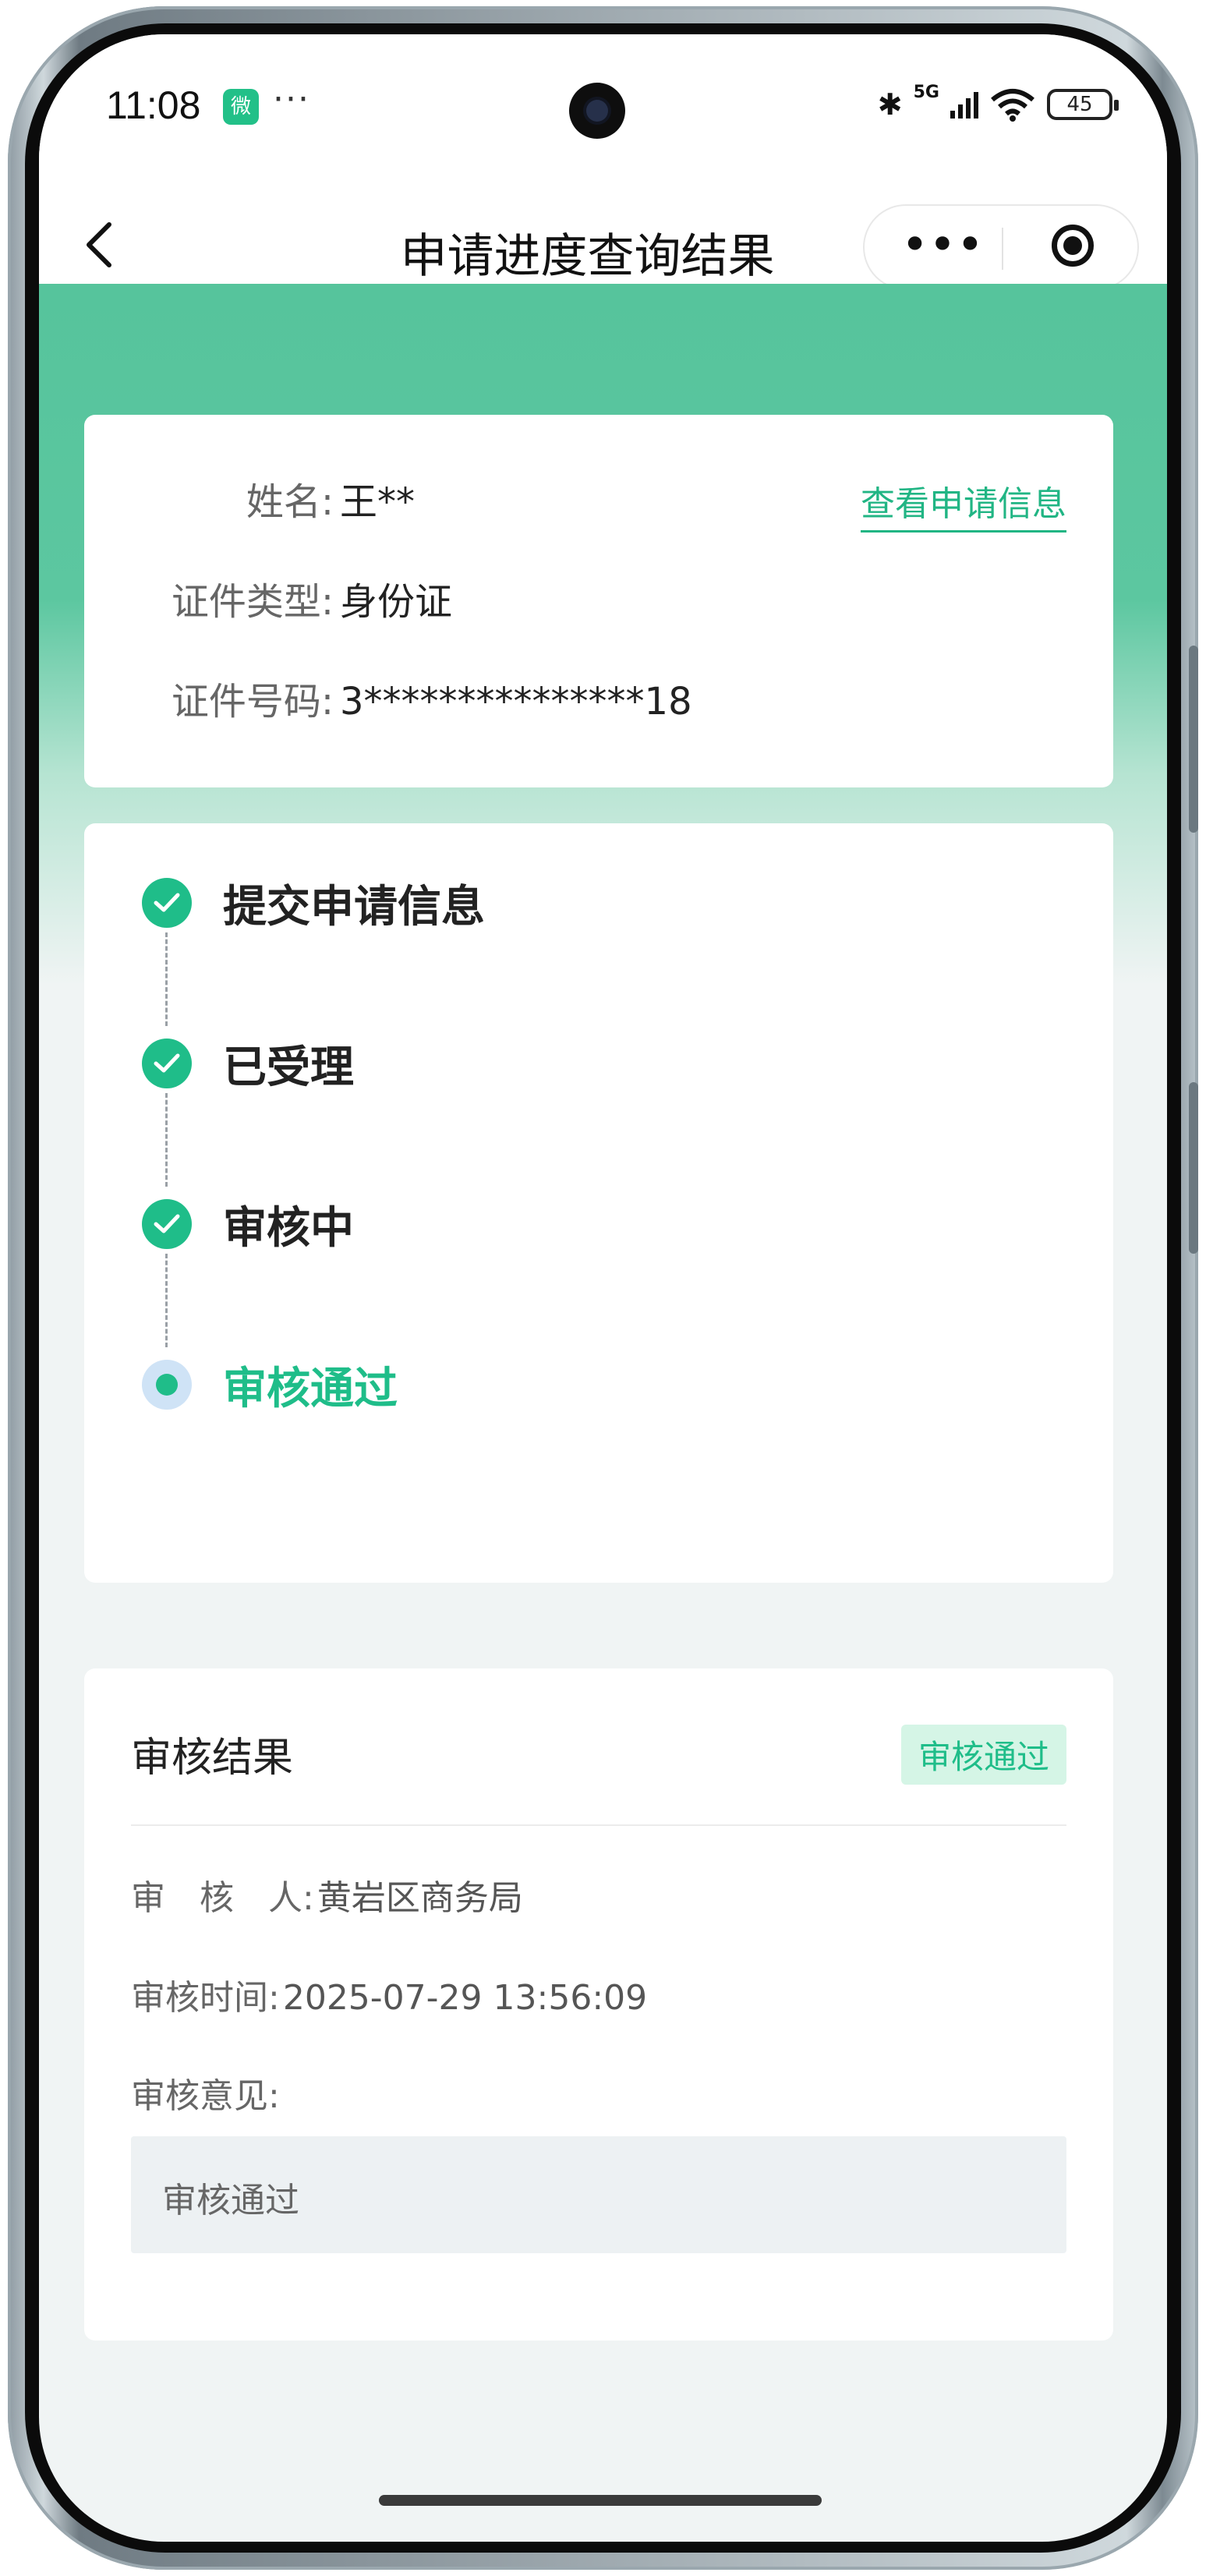 This screenshot has width=1206, height=2576. I want to click on progress-step: 审核中, so click(248, 1224).